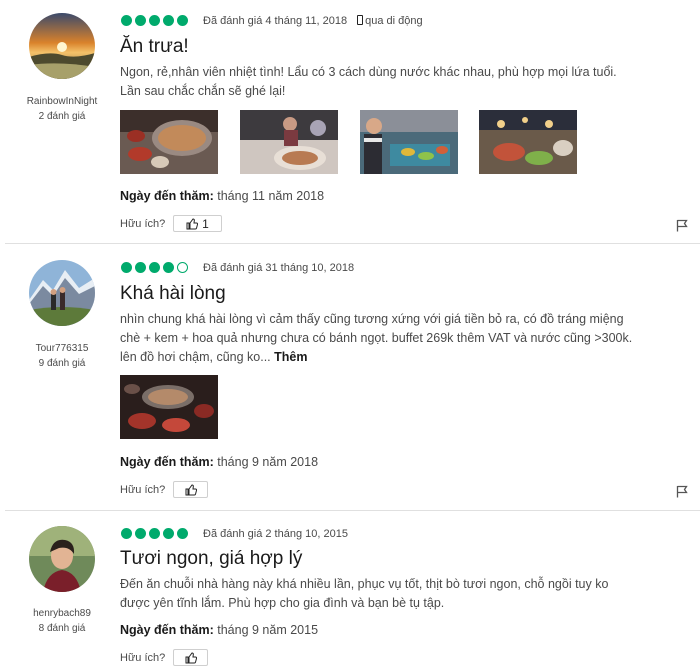 This screenshot has width=700, height=666. I want to click on review-title: Khá hài lòng, so click(173, 294).